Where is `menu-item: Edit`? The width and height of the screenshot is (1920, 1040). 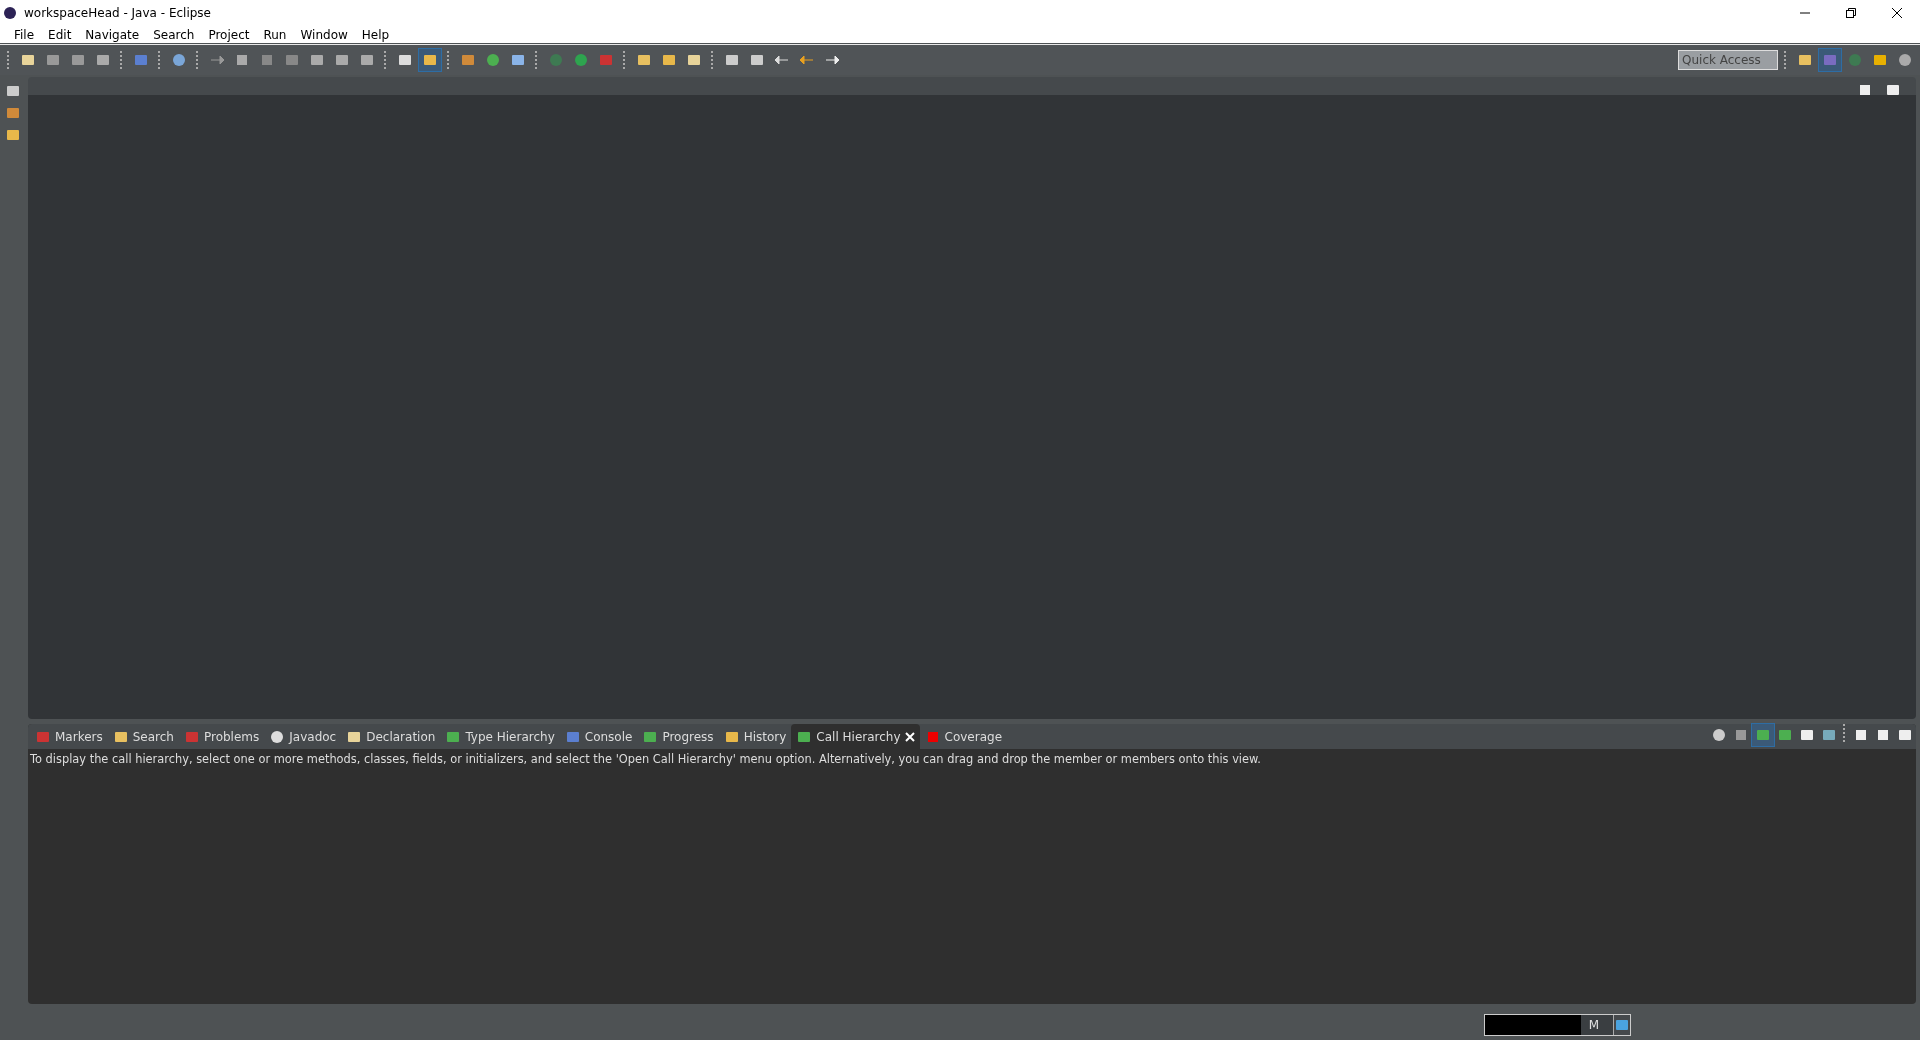
menu-item: Edit is located at coordinates (60, 34).